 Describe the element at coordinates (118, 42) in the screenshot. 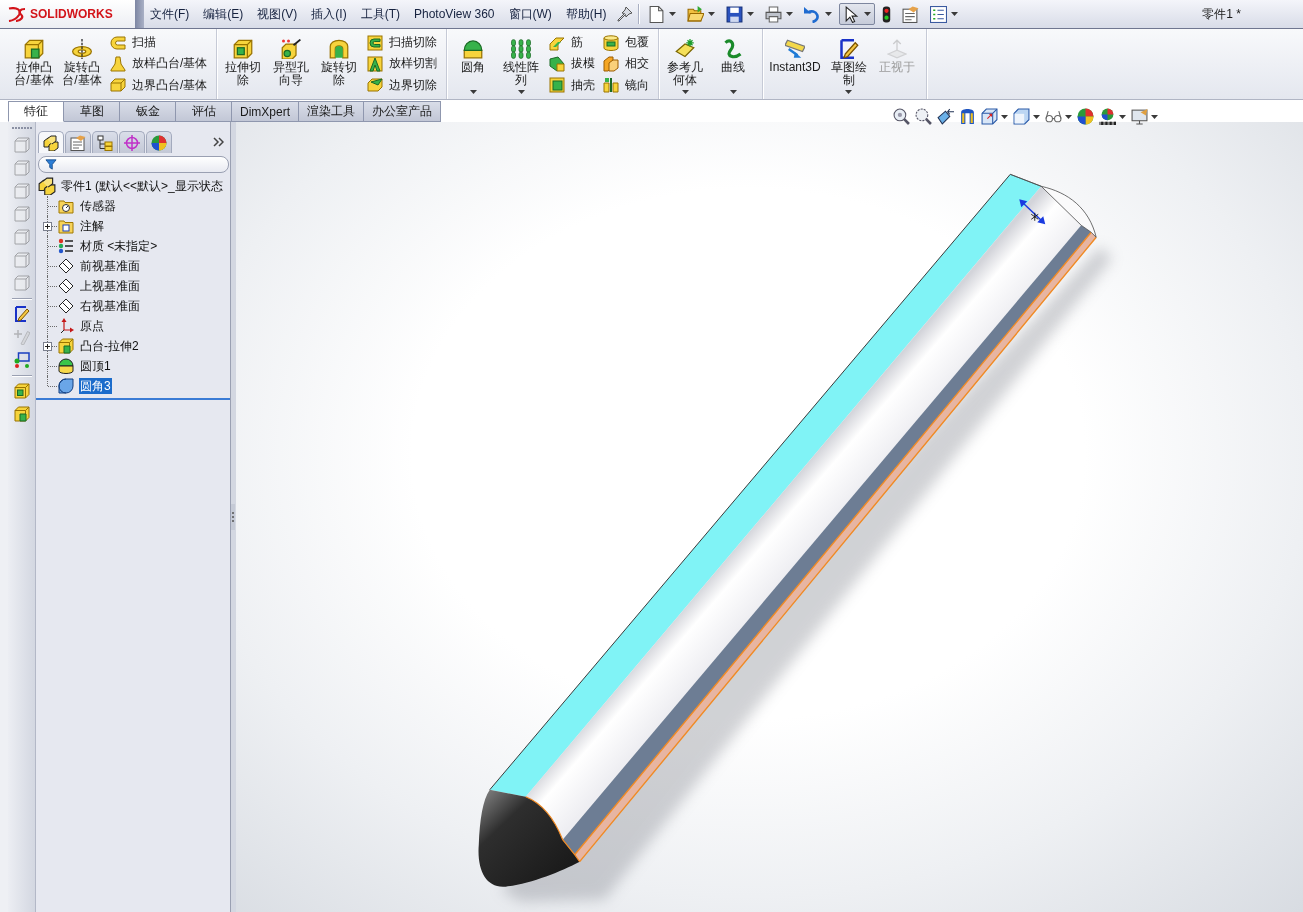

I see `curved-profile-icon` at that location.